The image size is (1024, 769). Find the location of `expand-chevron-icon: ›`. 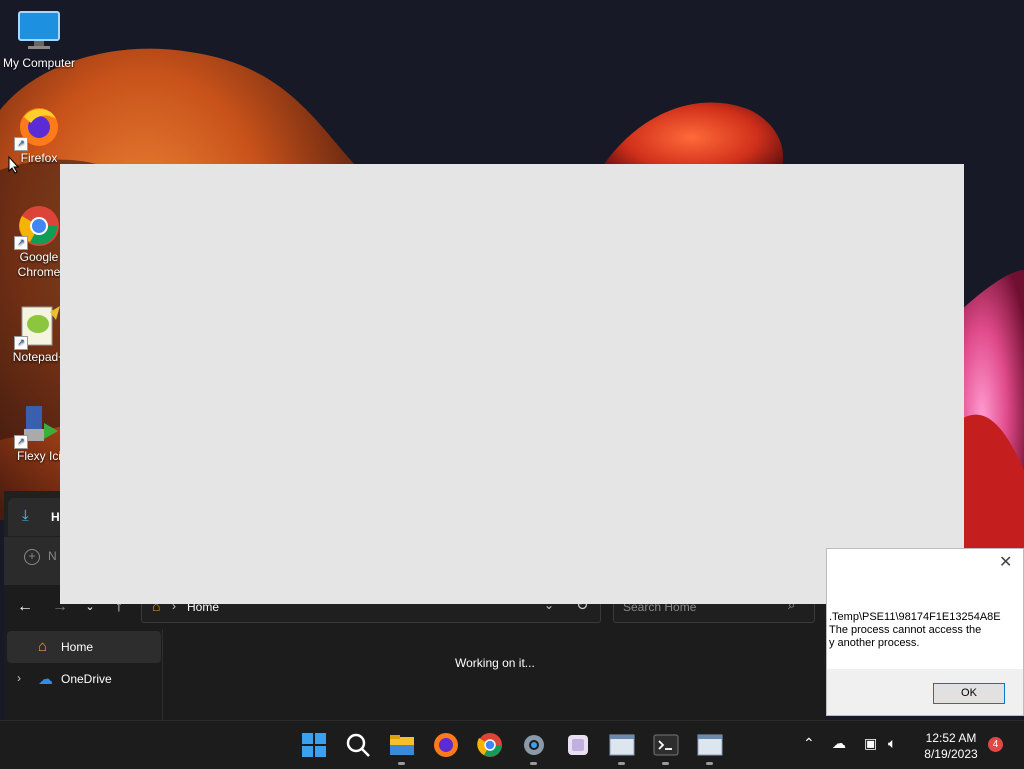

expand-chevron-icon: › is located at coordinates (19, 678).